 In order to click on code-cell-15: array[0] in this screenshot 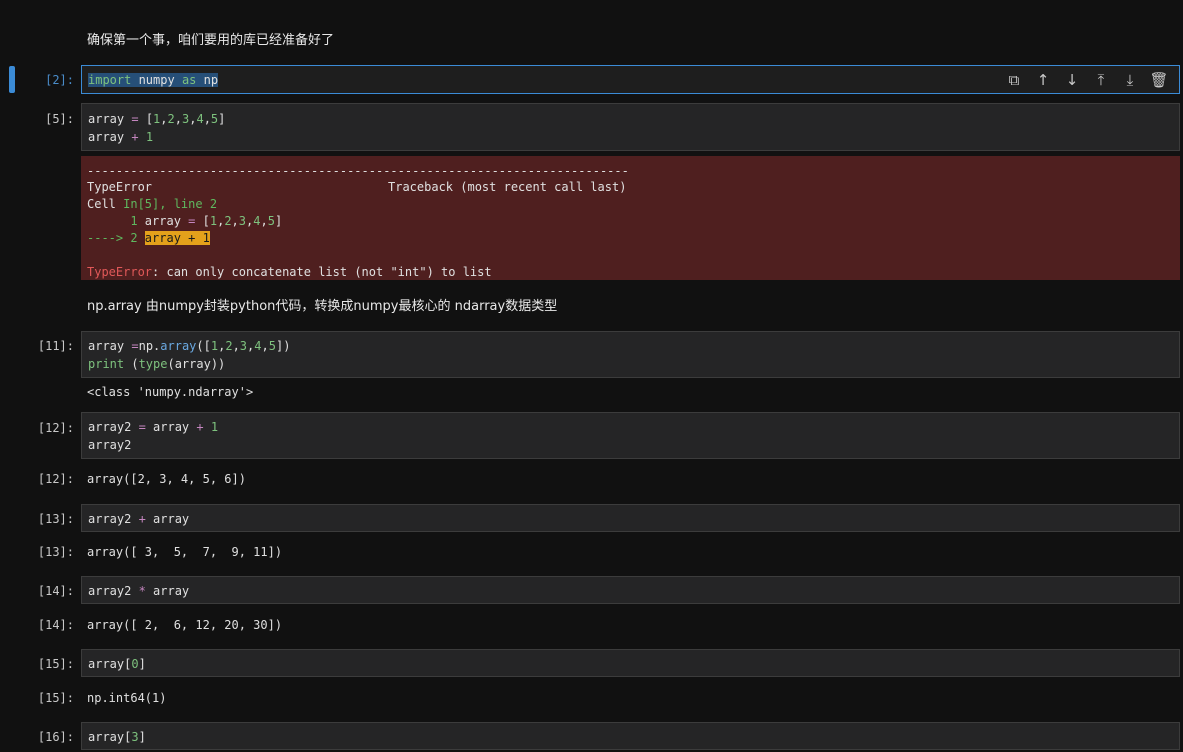, I will do `click(630, 663)`.